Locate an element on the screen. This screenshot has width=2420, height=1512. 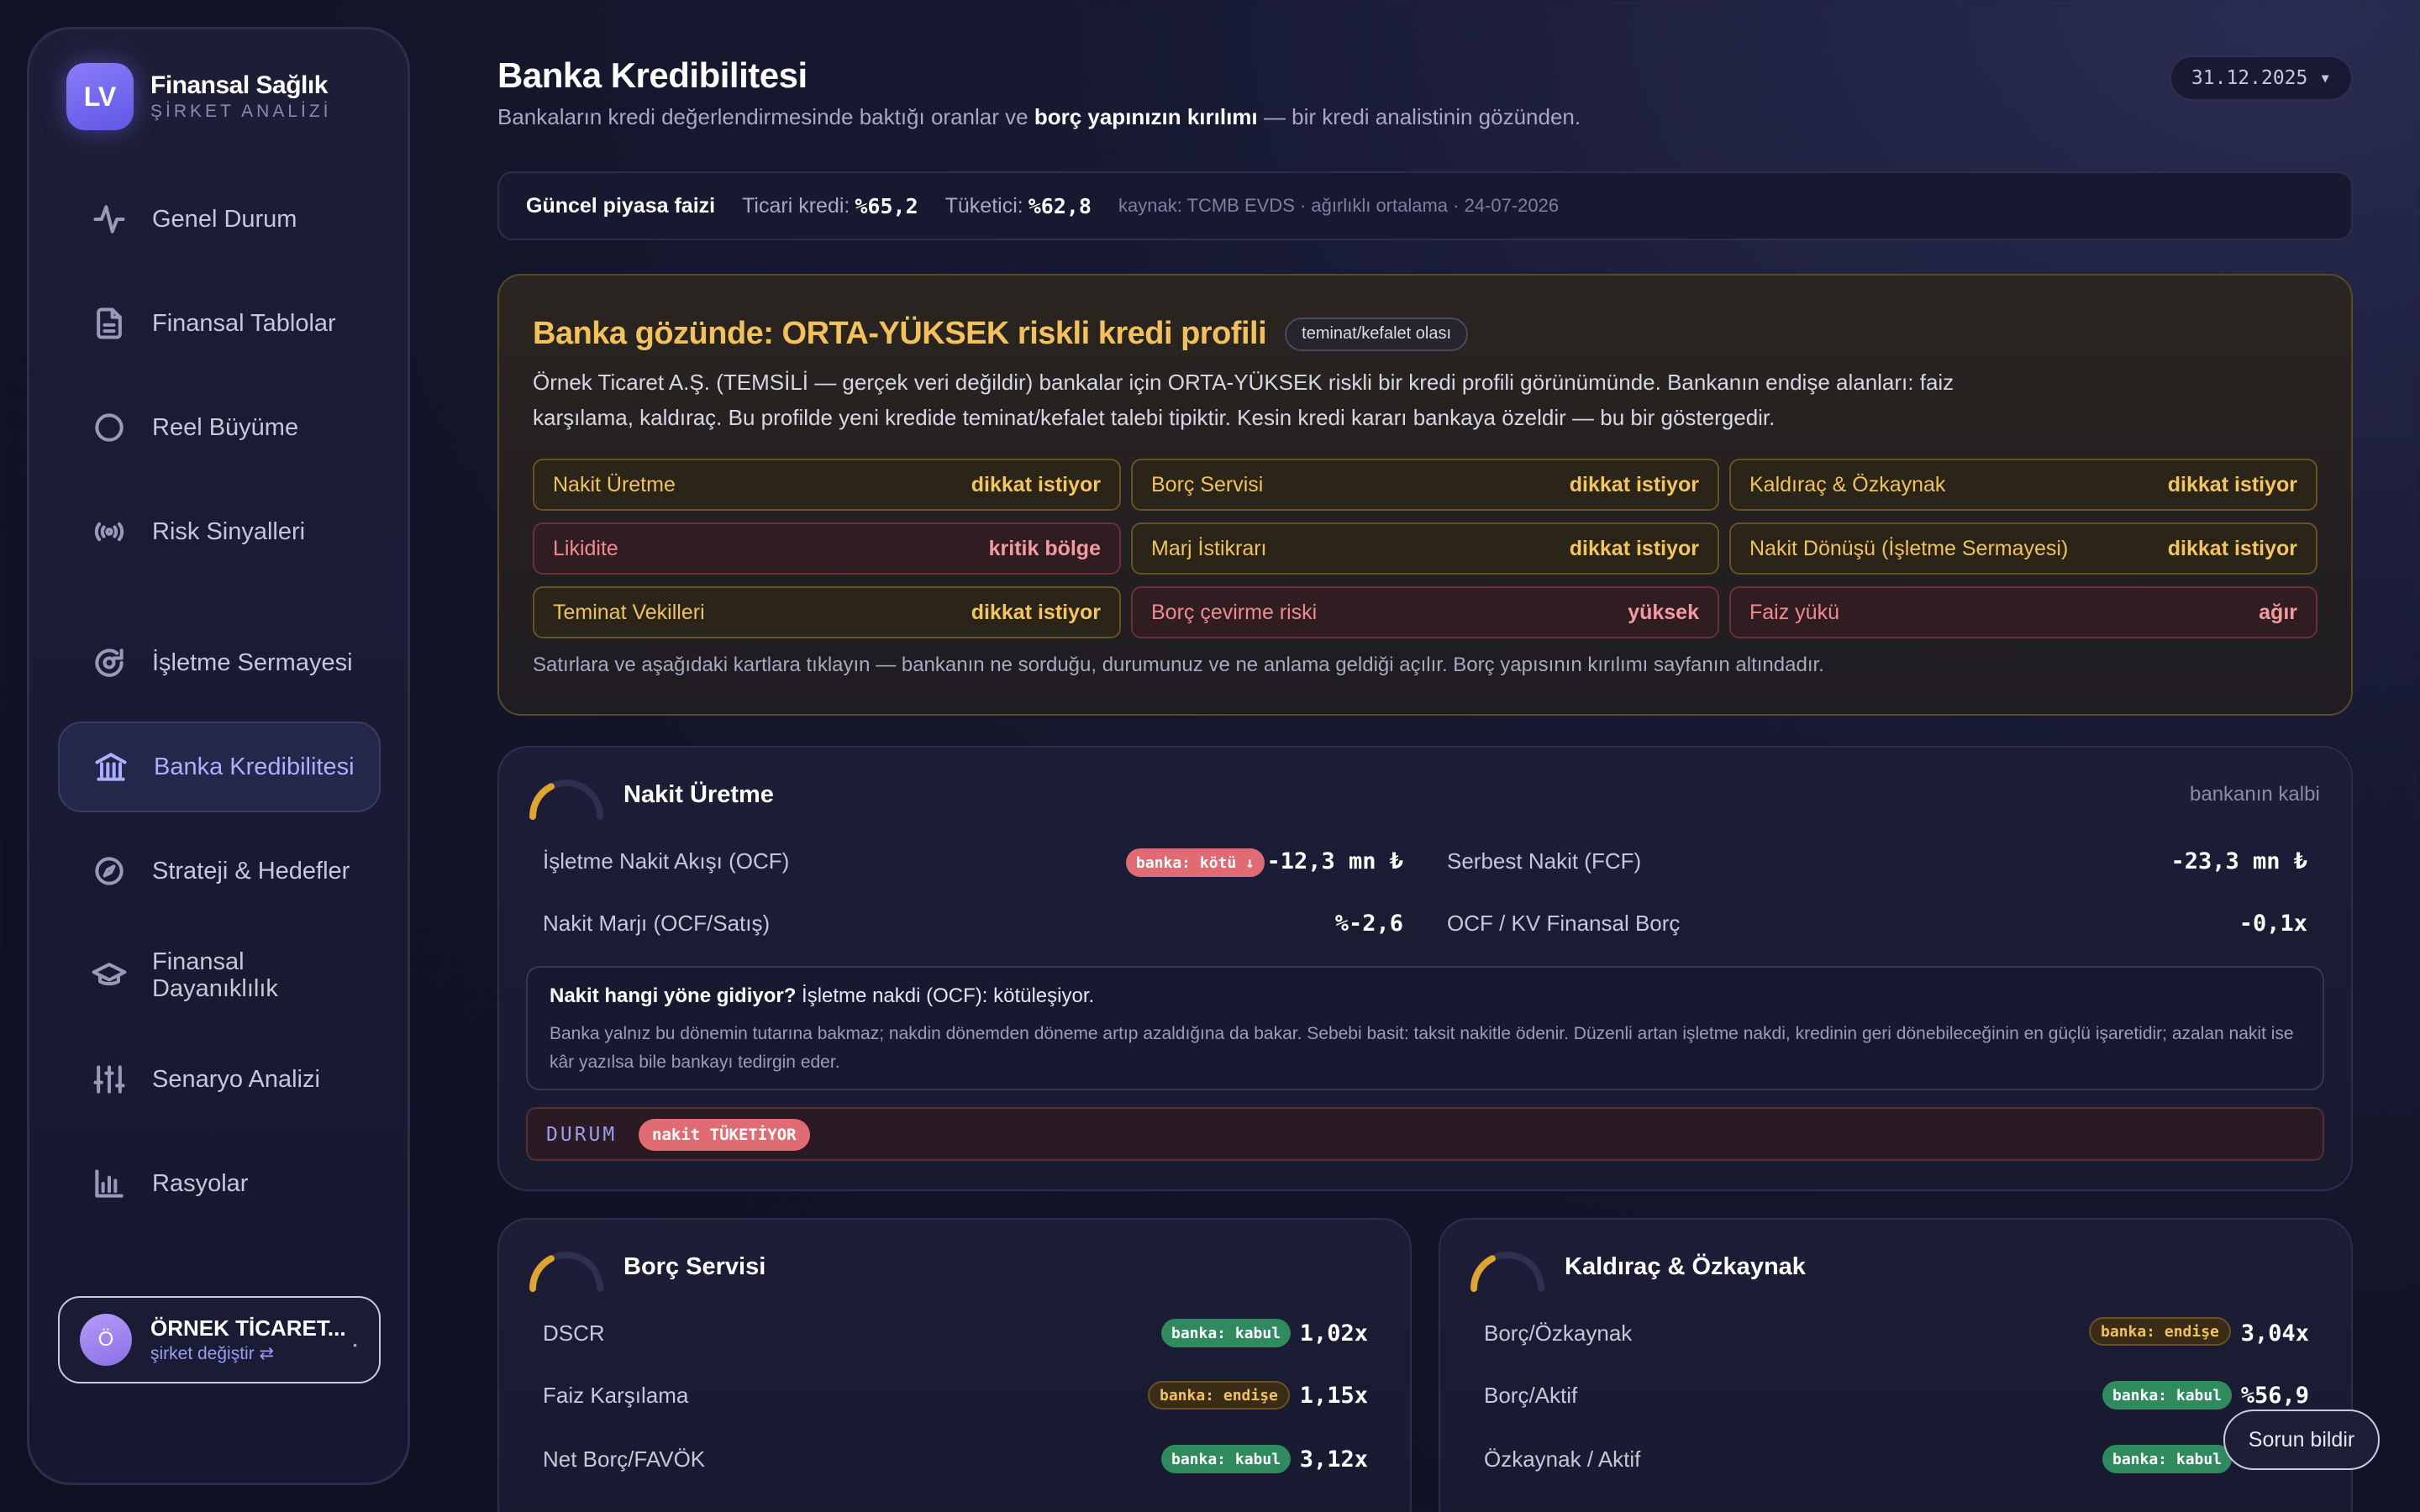
subtitle-bold: borç yapınızın kırılımı is located at coordinates (1146, 116).